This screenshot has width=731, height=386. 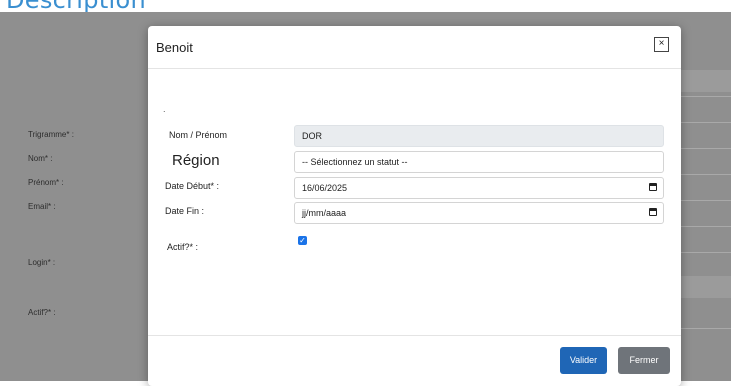 I want to click on date-debut-input: 16/06/2025, so click(x=479, y=188).